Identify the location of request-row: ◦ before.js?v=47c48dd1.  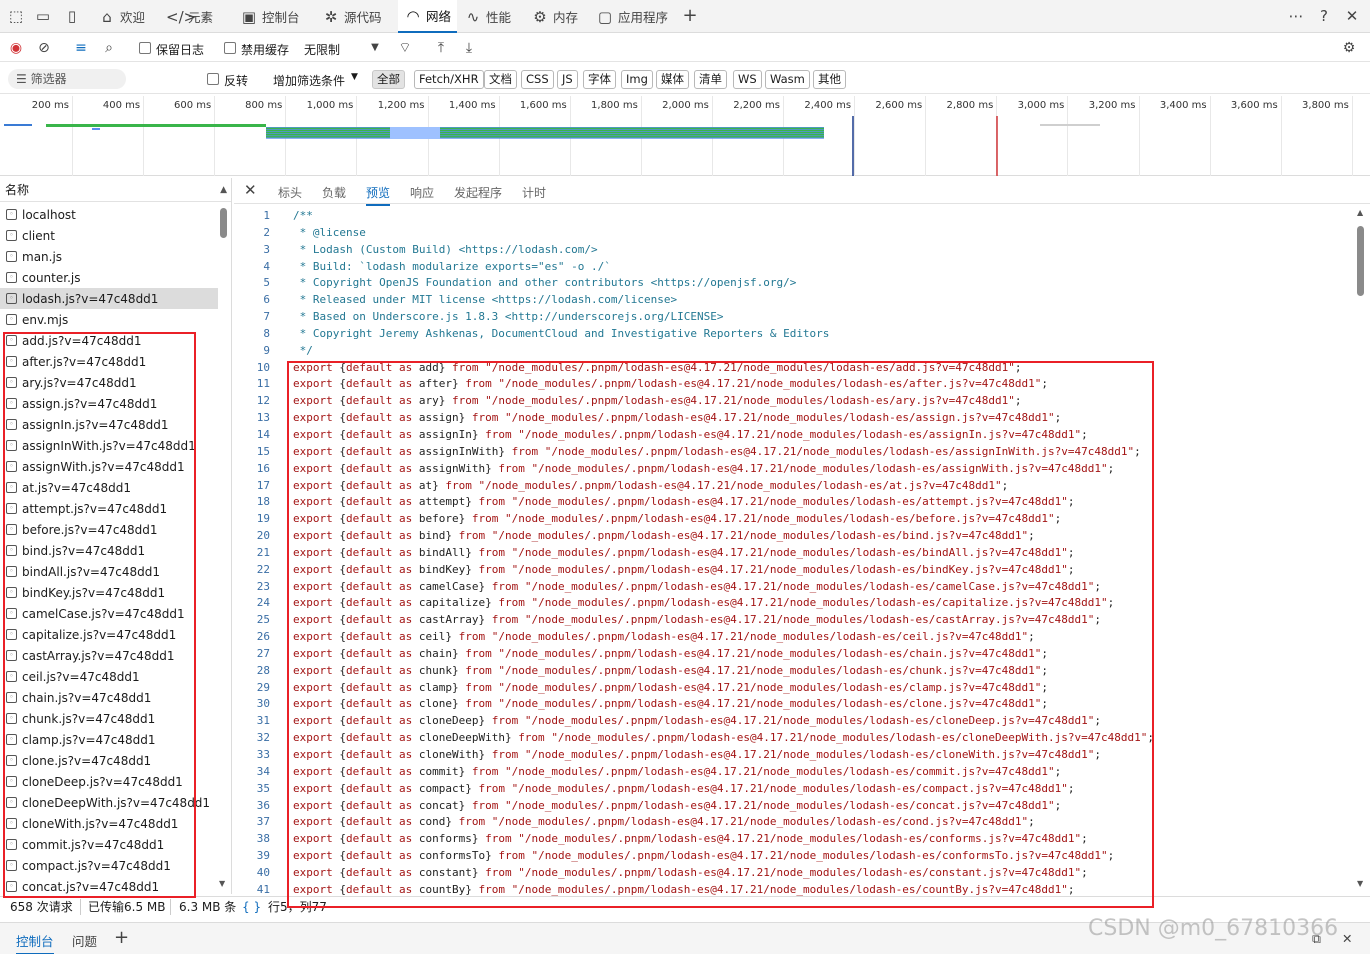
(109, 529).